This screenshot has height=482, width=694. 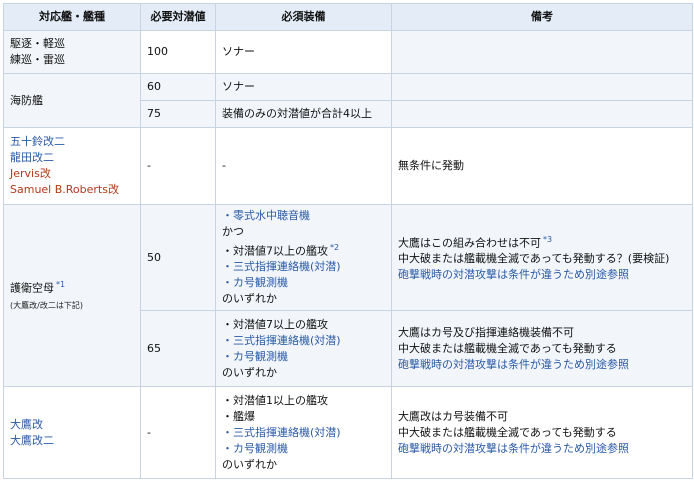 I want to click on notes-cell: 無条件に発動, so click(x=542, y=166).